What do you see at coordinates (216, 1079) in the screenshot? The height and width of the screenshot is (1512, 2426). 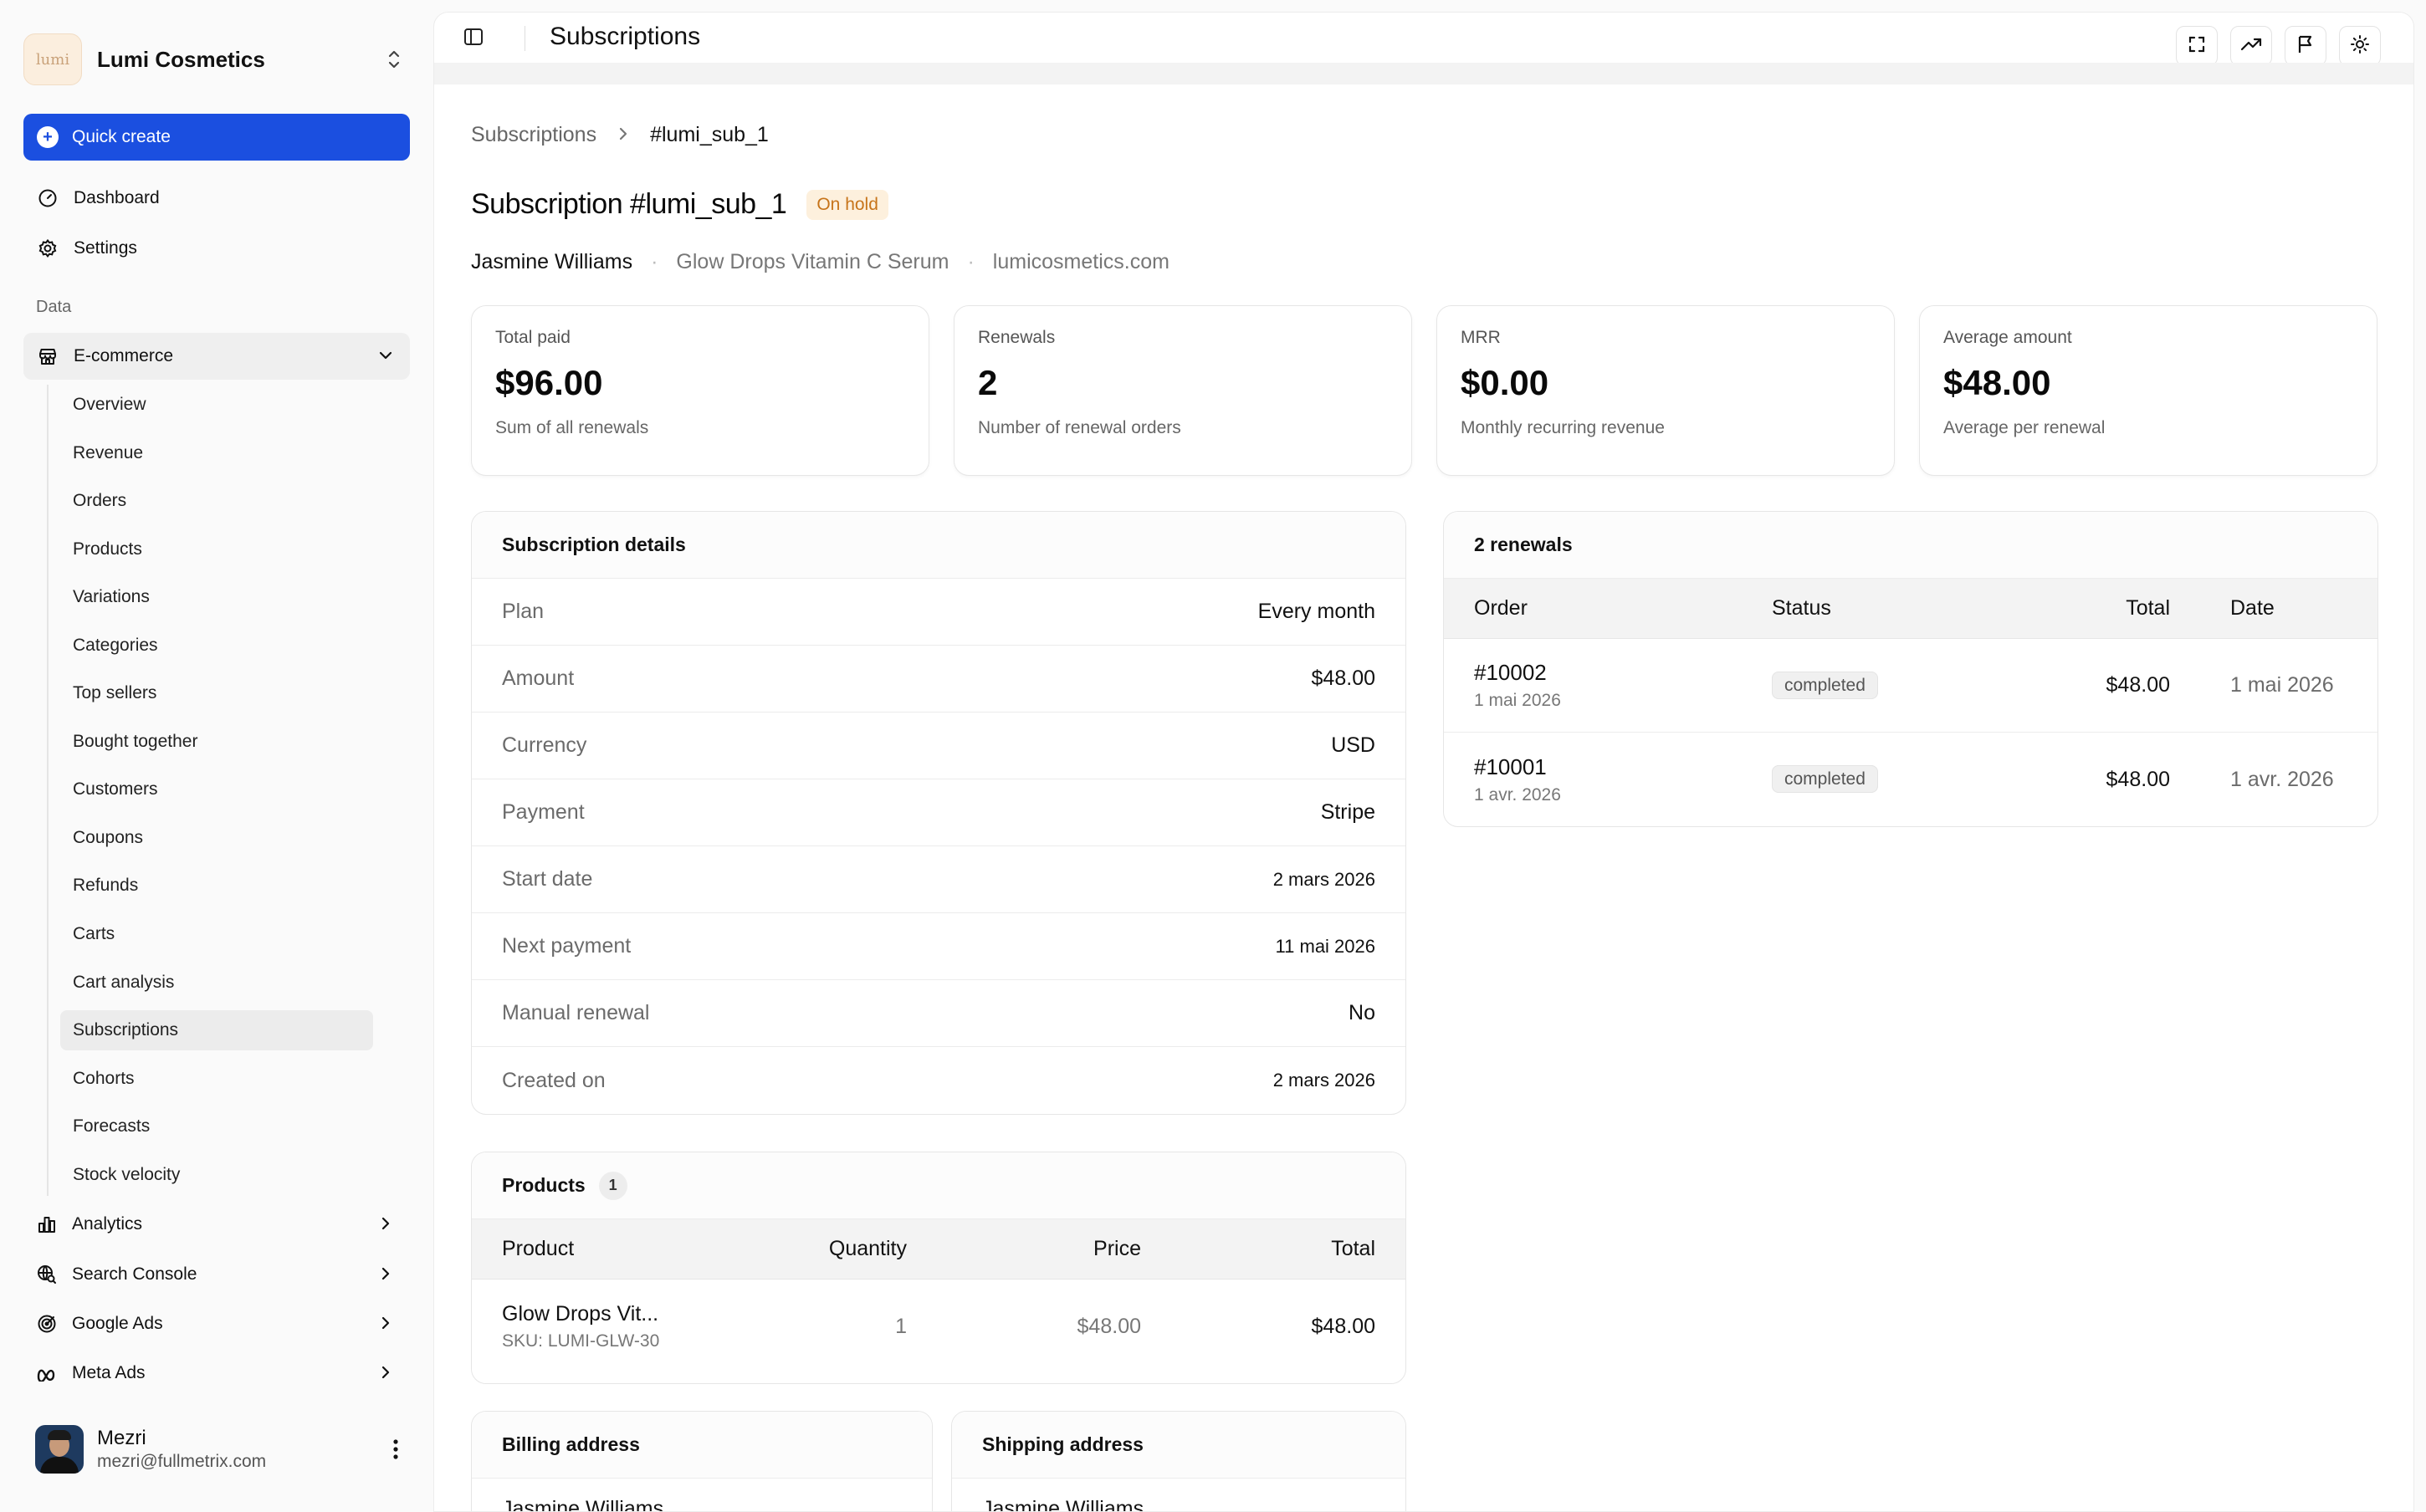 I see `subnav-item-cohorts: Cohorts` at bounding box center [216, 1079].